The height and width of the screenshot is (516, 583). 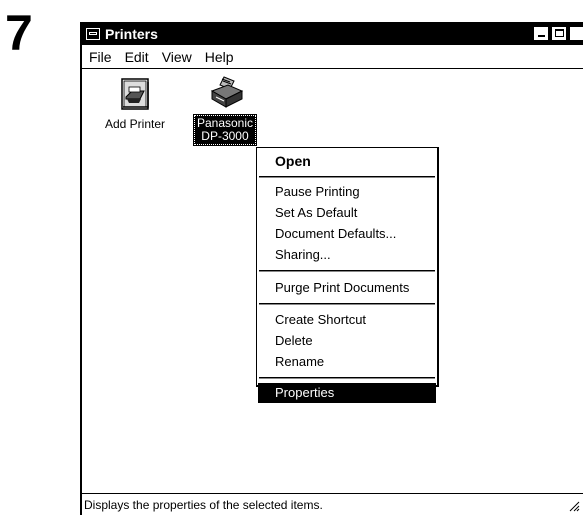 I want to click on maximize-button, so click(x=559, y=33).